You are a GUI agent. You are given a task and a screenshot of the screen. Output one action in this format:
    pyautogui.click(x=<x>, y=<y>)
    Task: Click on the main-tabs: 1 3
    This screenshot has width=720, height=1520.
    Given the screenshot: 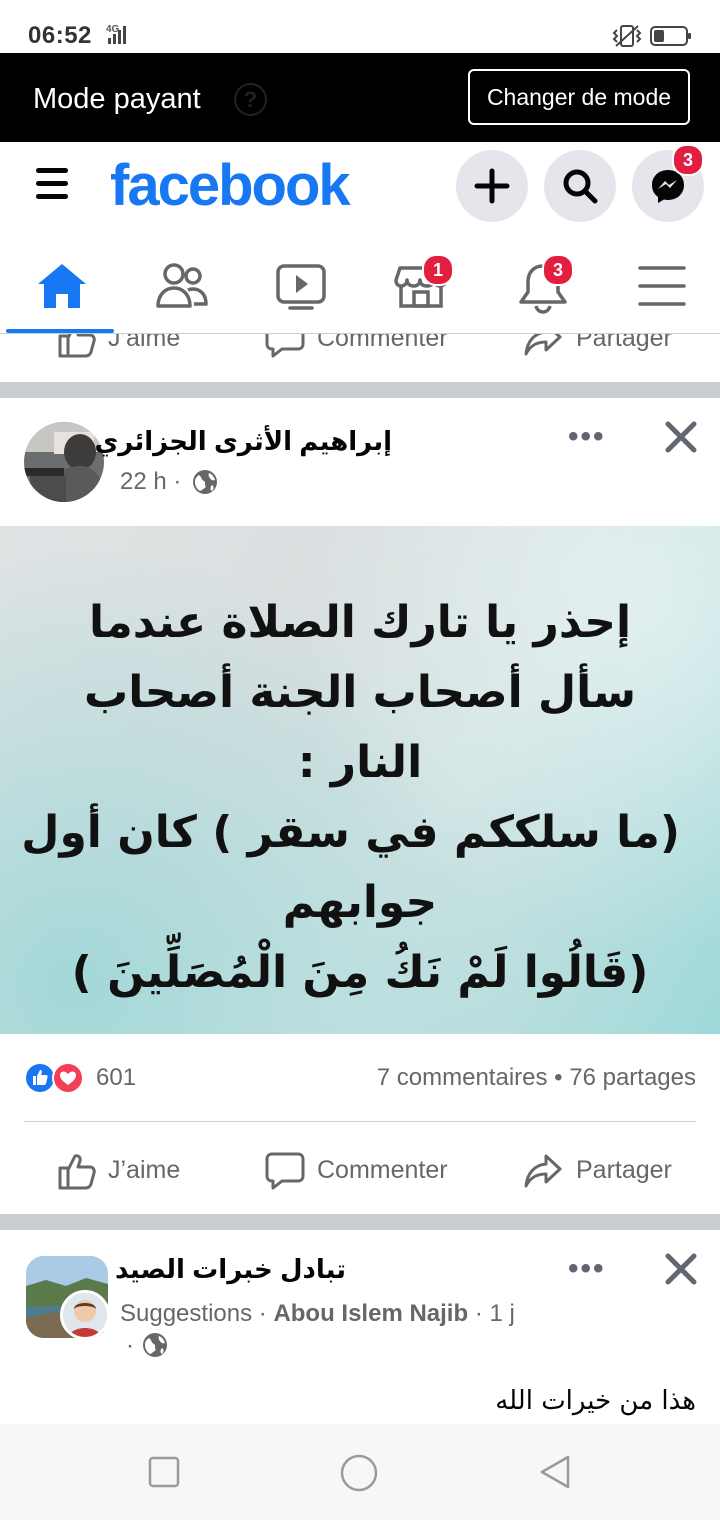 What is the action you would take?
    pyautogui.click(x=360, y=283)
    